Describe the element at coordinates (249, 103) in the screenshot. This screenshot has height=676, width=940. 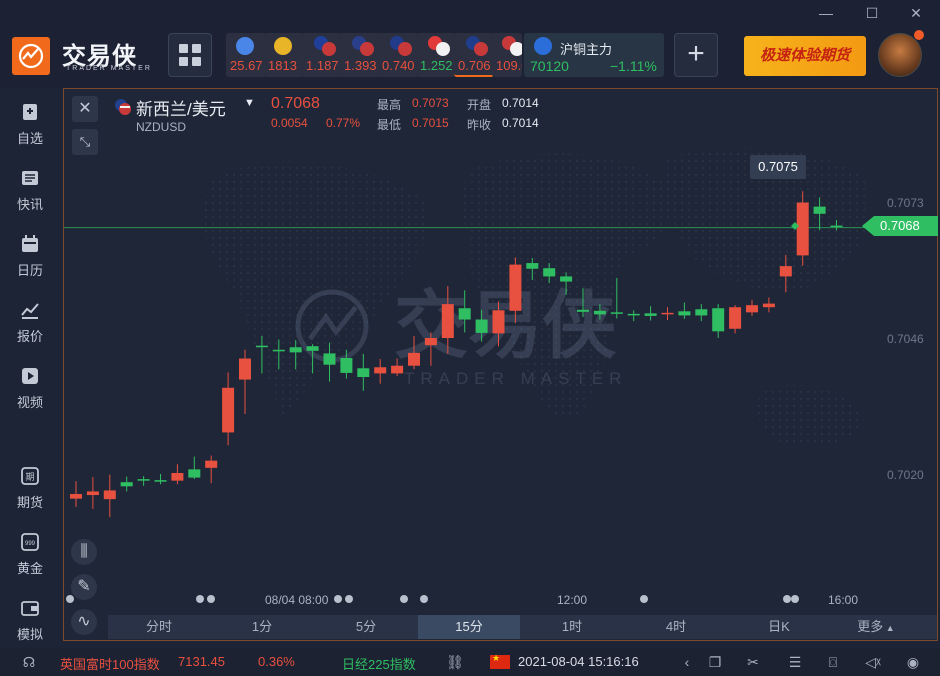
I see `dropdown-caret-icon: ▼` at that location.